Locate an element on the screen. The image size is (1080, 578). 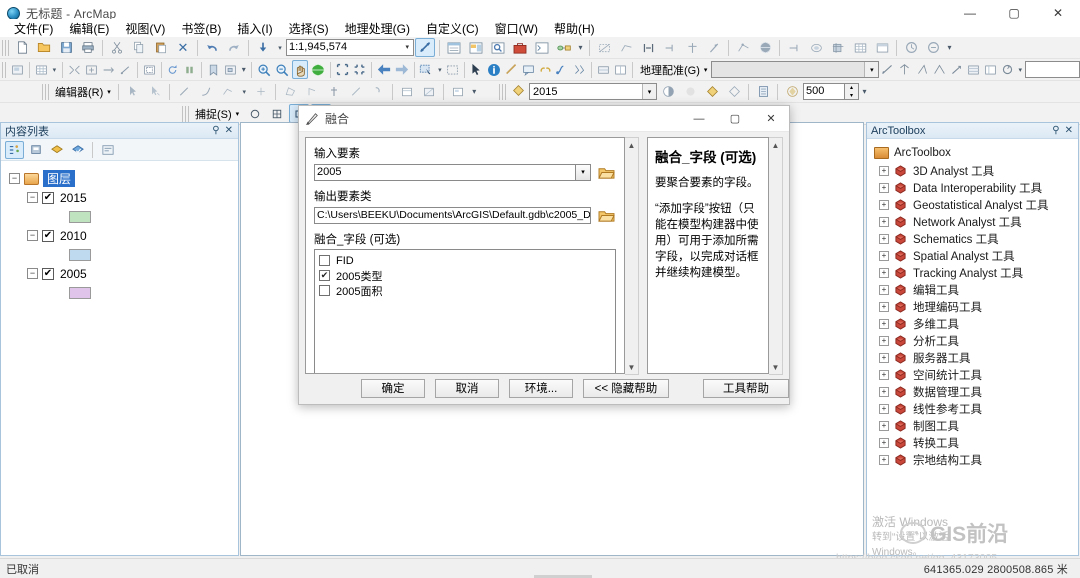
toolbox-item-geostatistical-analyst: + Geostatistical Analyst 工具 is located at coordinates (974, 204).